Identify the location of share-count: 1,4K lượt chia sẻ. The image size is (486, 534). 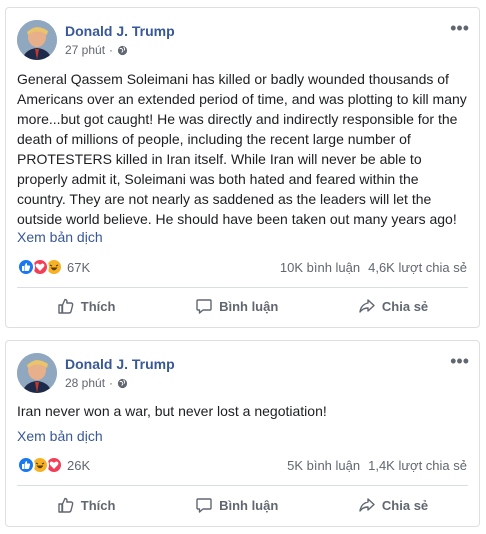
(417, 465).